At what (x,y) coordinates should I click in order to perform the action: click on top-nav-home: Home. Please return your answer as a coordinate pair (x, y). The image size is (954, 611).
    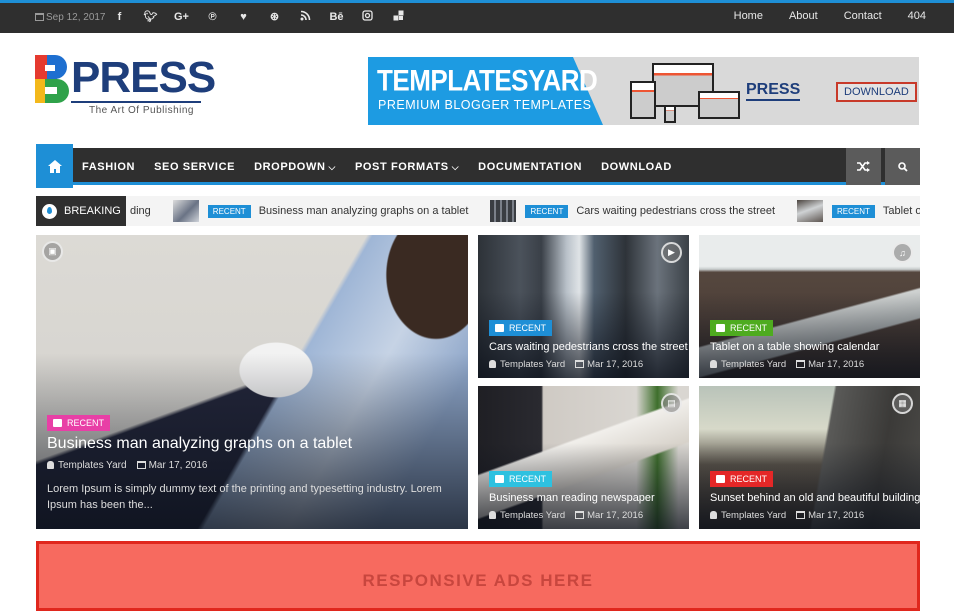
    Looking at the image, I should click on (748, 16).